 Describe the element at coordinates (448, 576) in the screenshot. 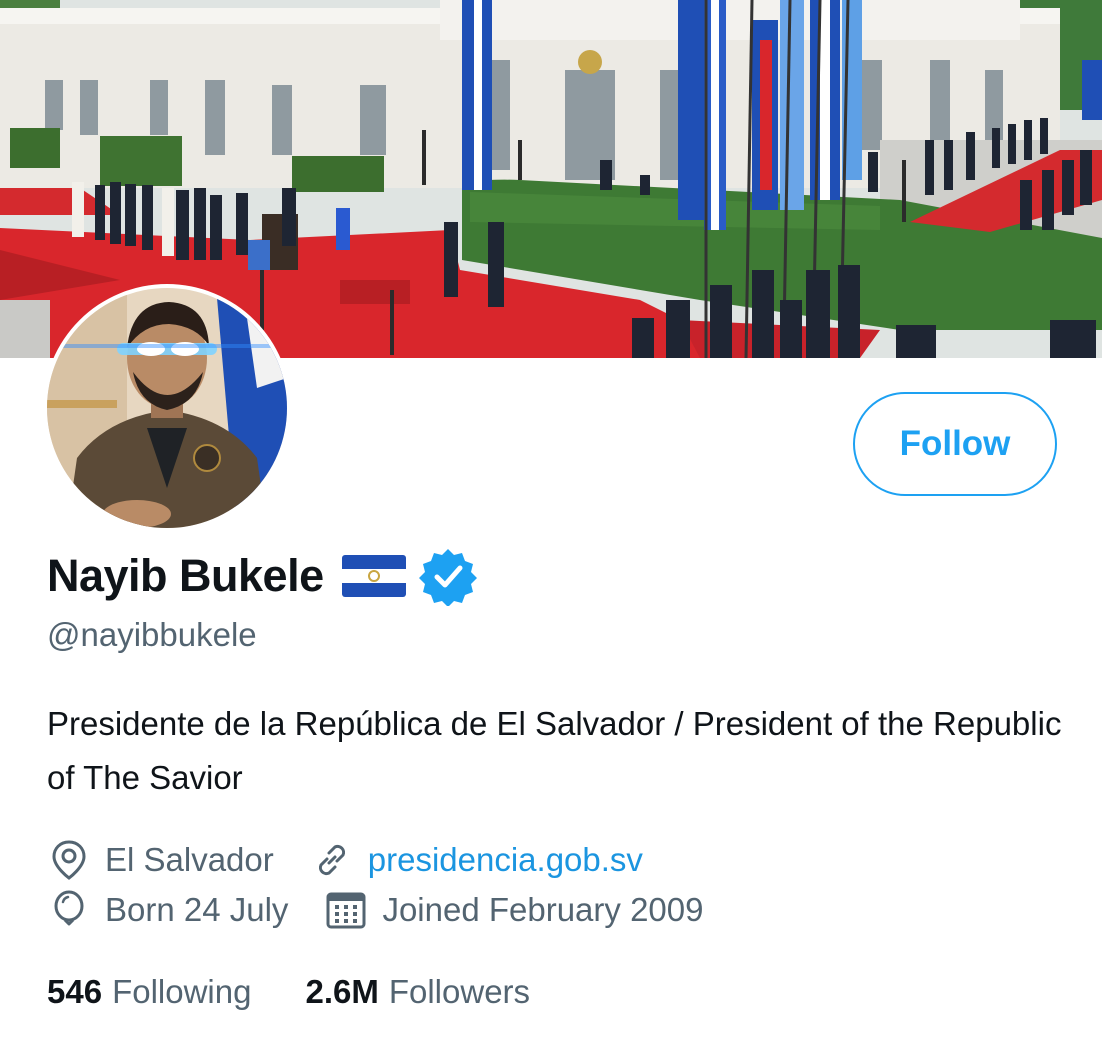

I see `verified-badge-icon` at that location.